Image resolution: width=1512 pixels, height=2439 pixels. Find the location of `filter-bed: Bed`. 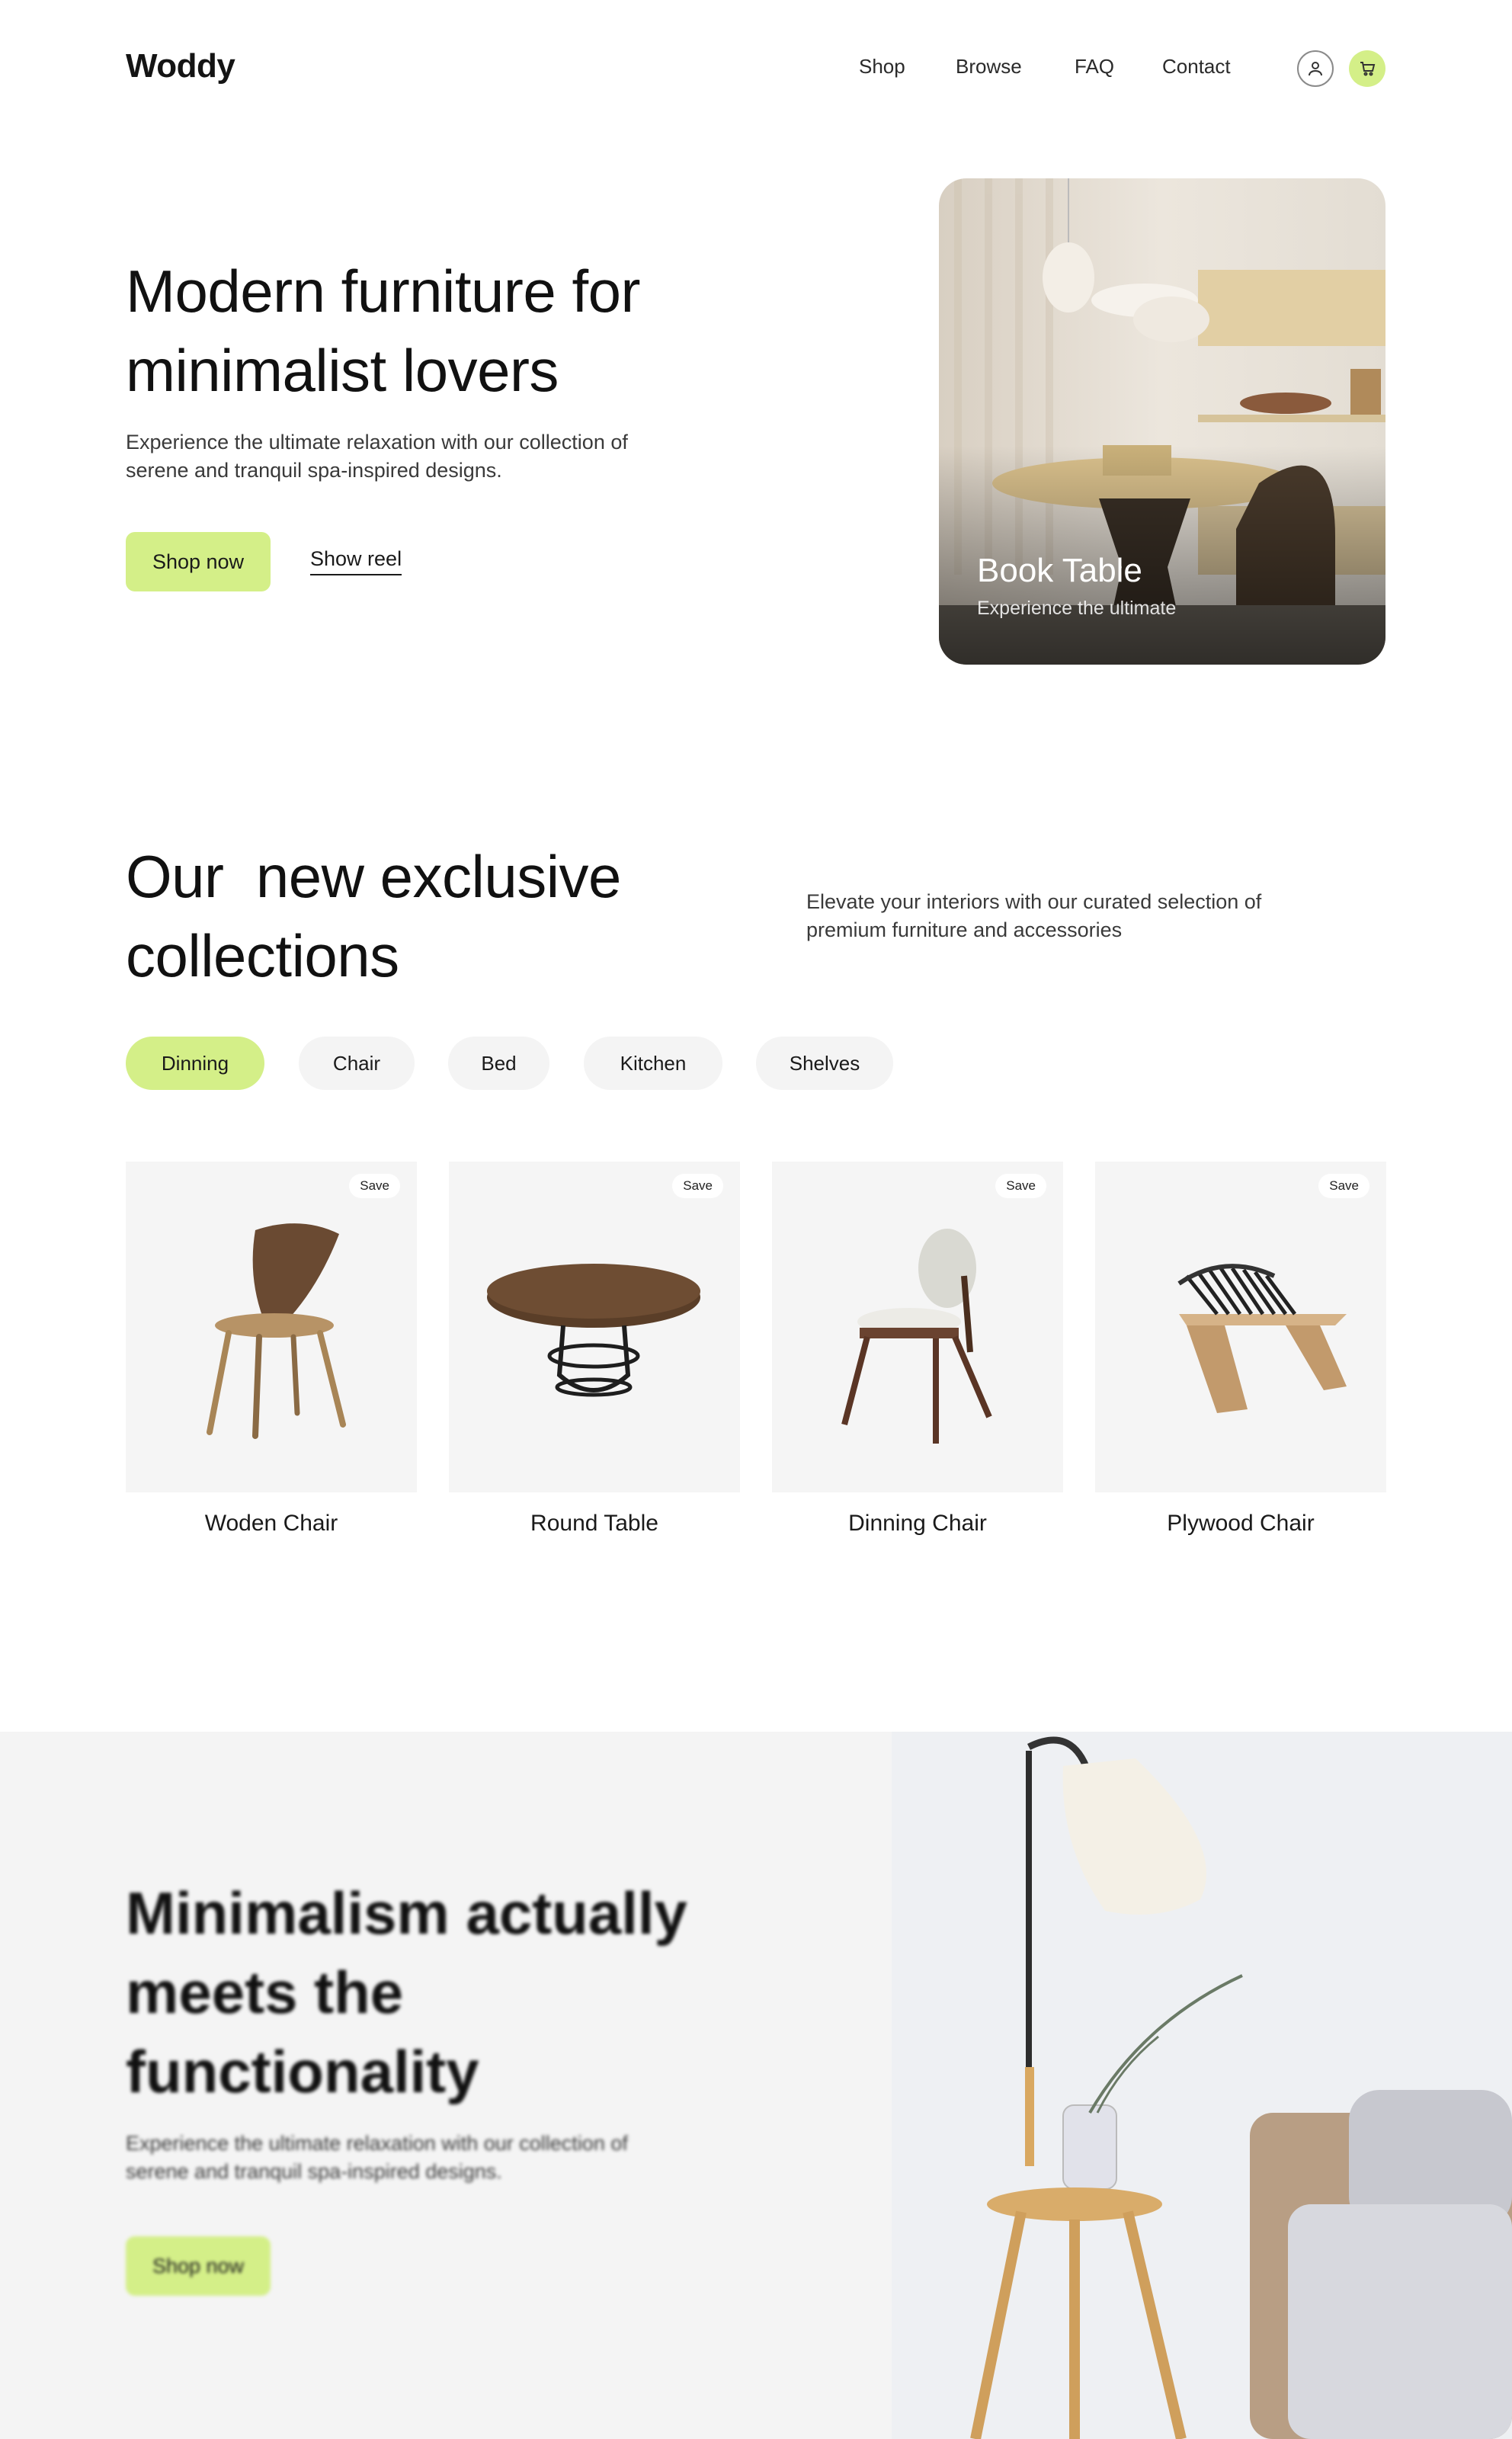

filter-bed: Bed is located at coordinates (498, 1063).